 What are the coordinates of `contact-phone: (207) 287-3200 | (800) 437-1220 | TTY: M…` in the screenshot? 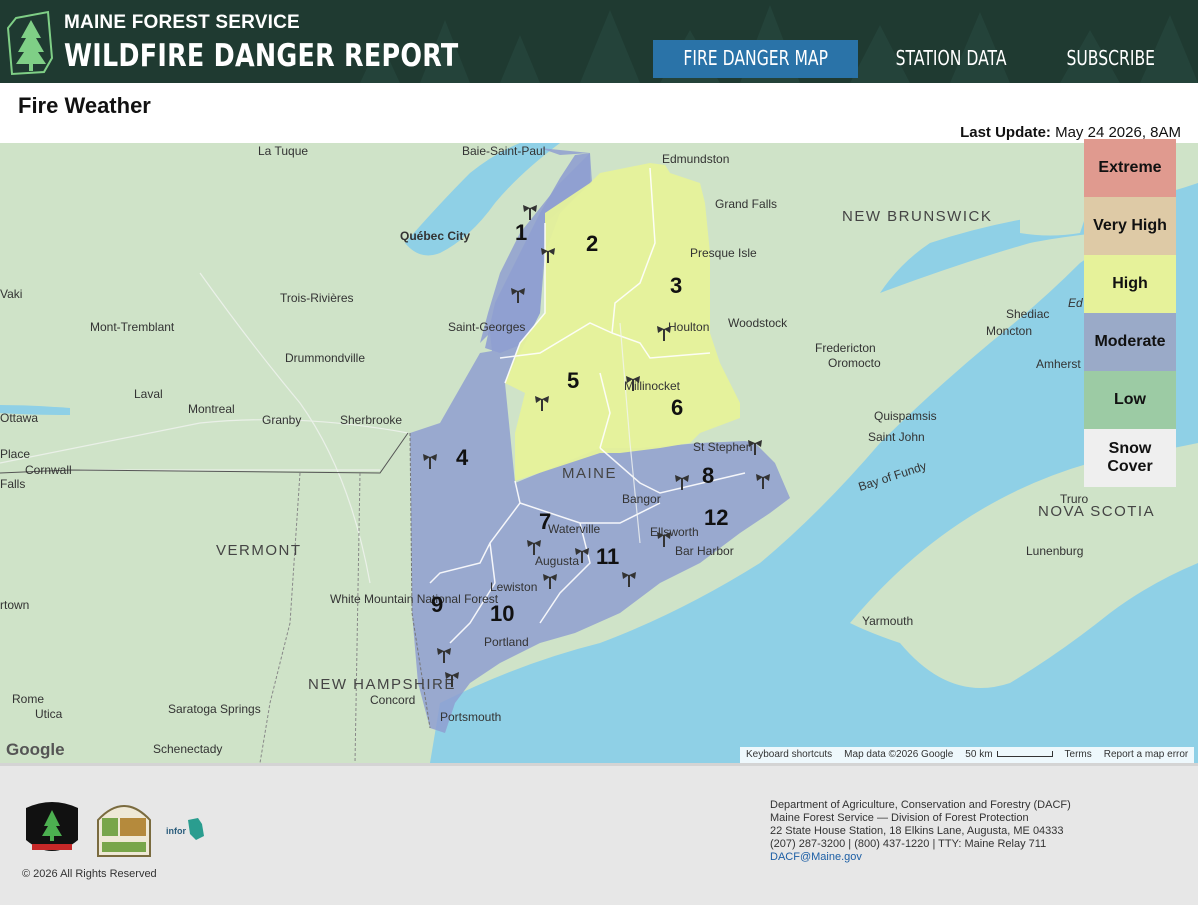 It's located at (908, 844).